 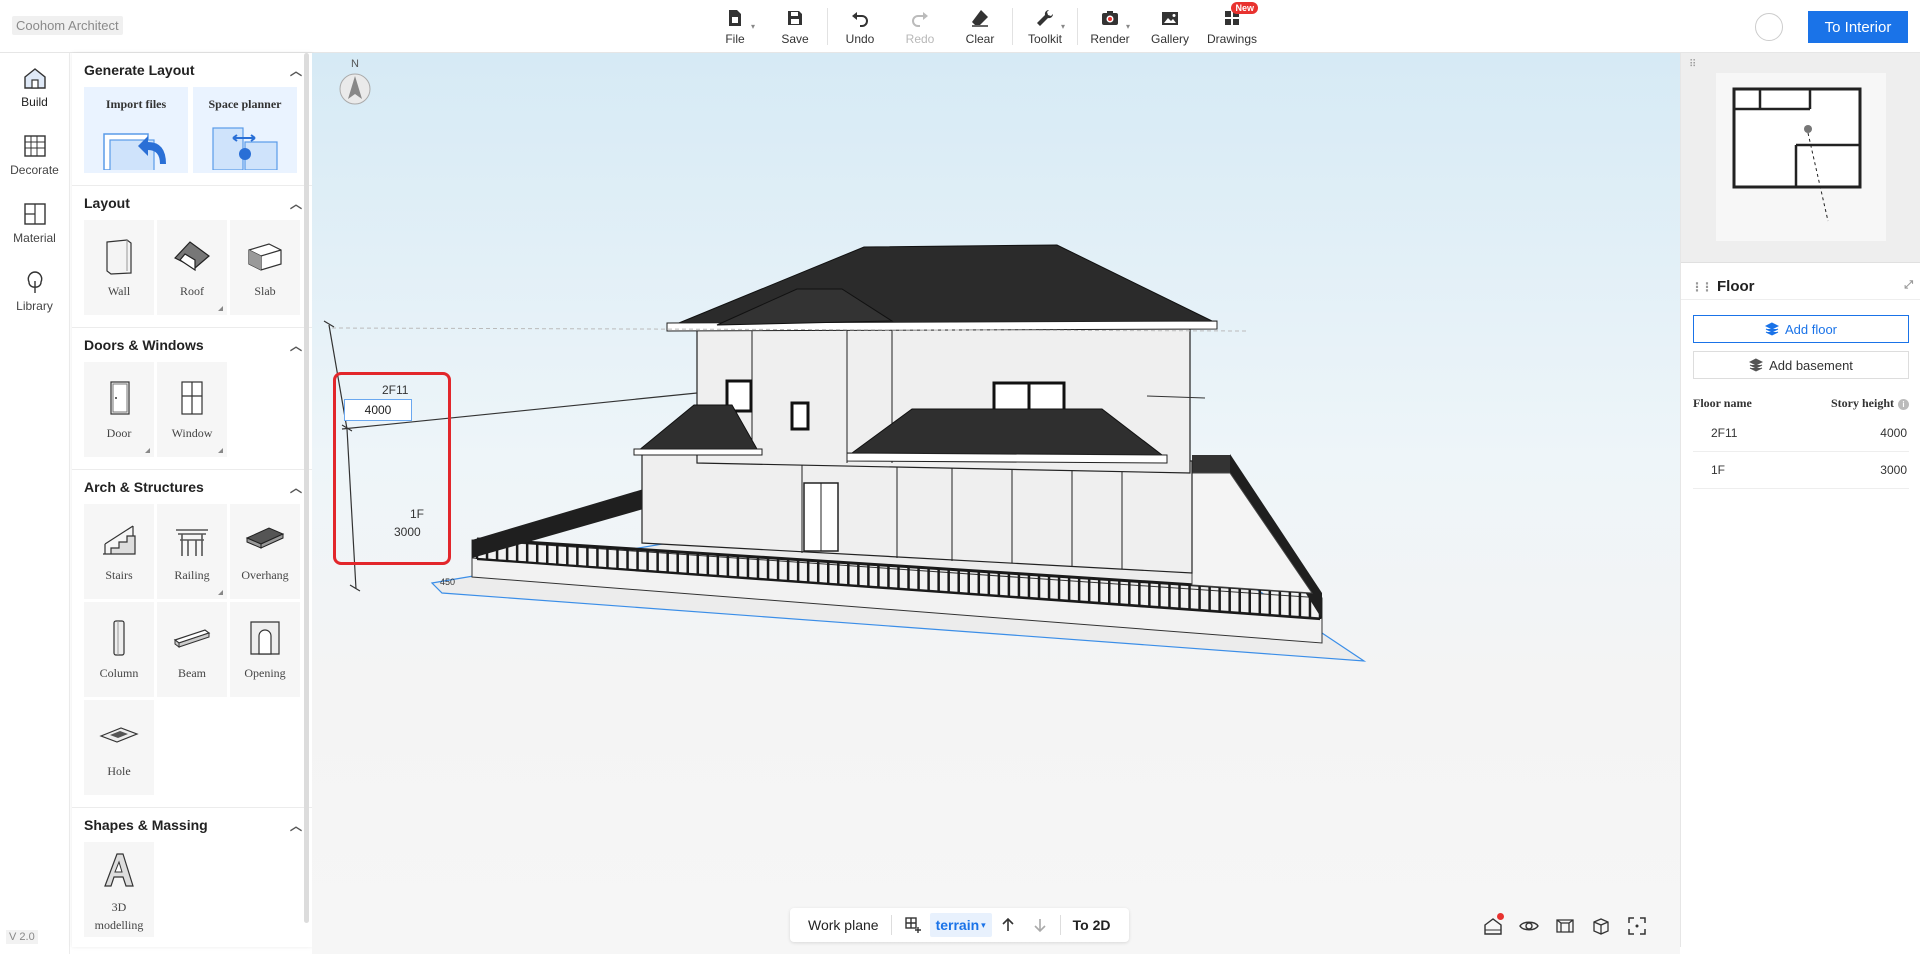 What do you see at coordinates (1110, 26) in the screenshot?
I see `render-button: Render ▾` at bounding box center [1110, 26].